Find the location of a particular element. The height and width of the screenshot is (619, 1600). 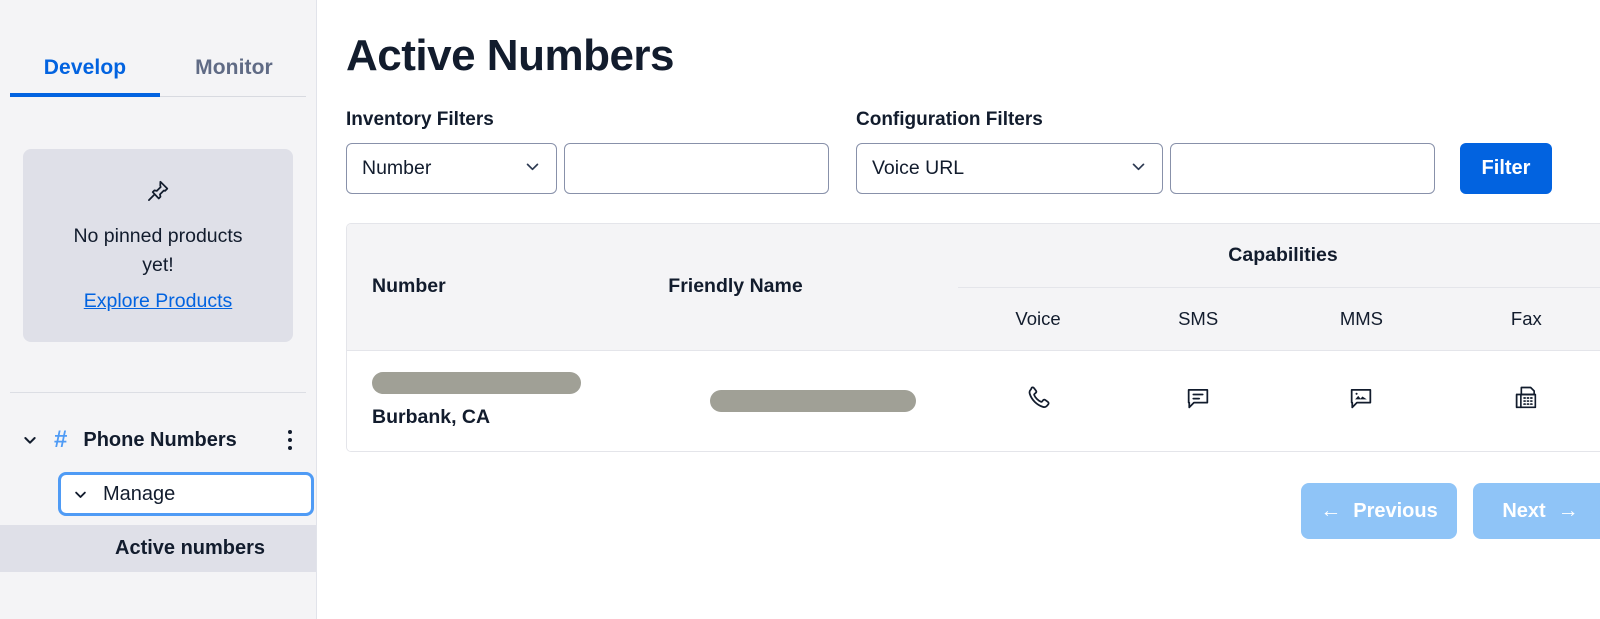

configuration-filters-group: Configuration Filters Voice URL is located at coordinates (1145, 151).